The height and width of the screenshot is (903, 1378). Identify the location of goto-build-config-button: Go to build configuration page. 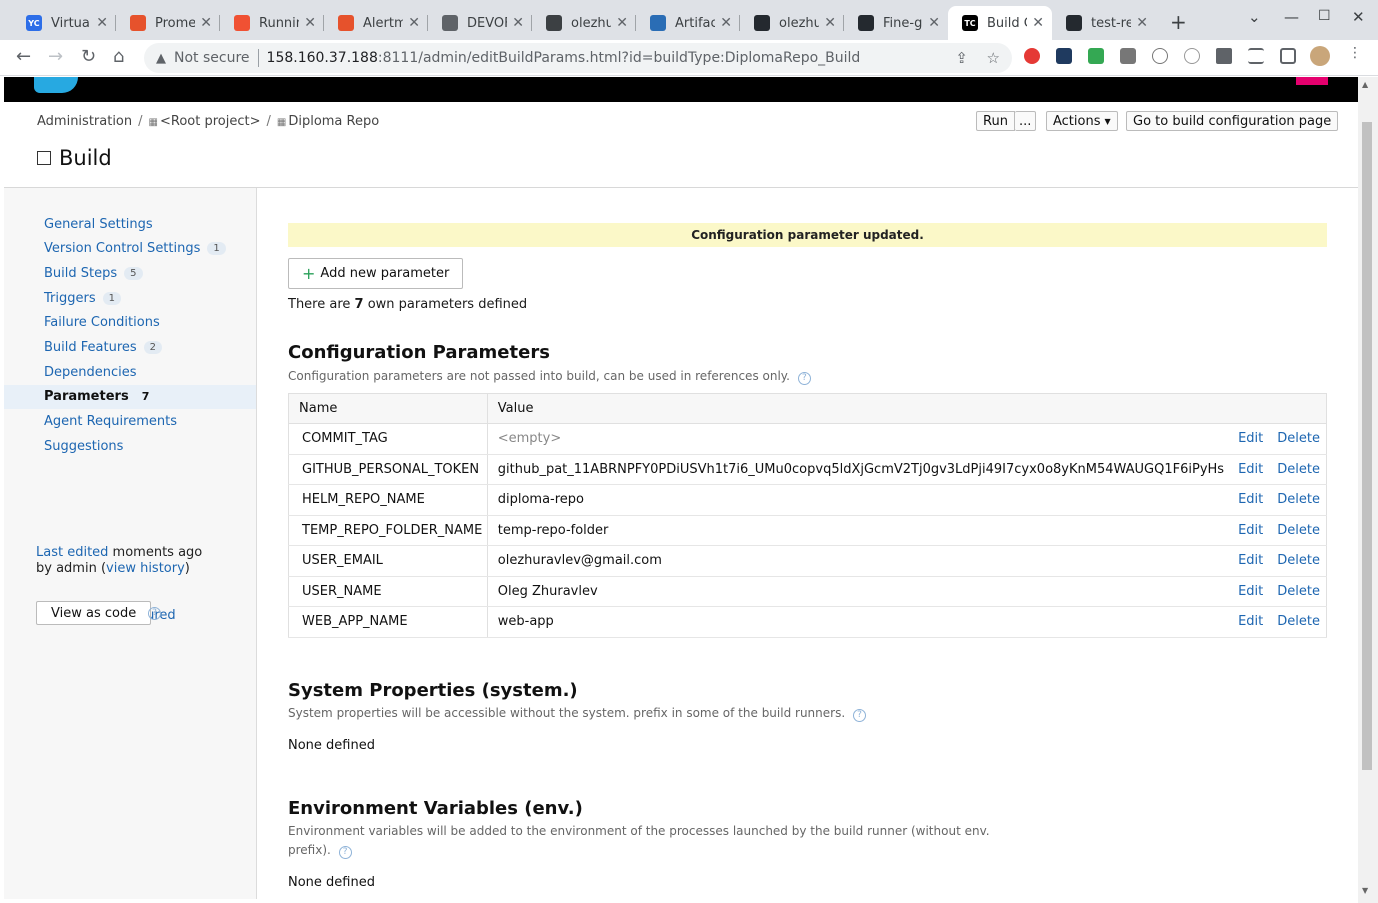
(1232, 121).